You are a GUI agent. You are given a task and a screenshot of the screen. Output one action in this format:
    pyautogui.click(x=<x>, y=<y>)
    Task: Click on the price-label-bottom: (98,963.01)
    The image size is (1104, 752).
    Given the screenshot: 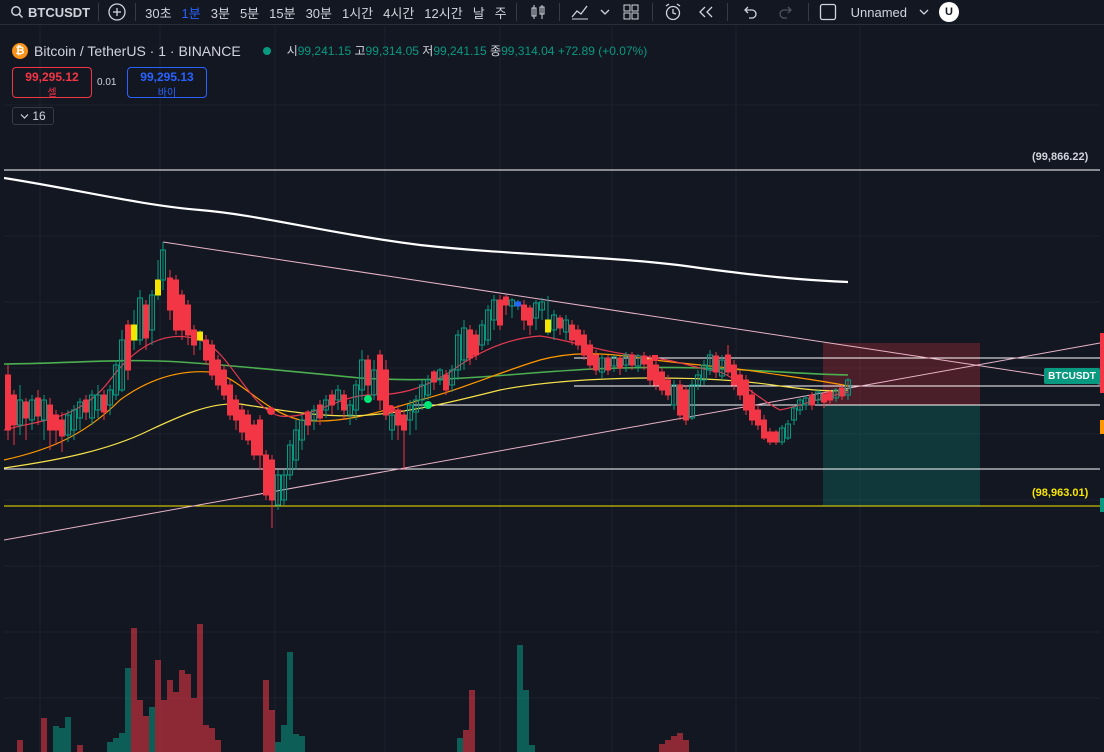 What is the action you would take?
    pyautogui.click(x=1060, y=493)
    